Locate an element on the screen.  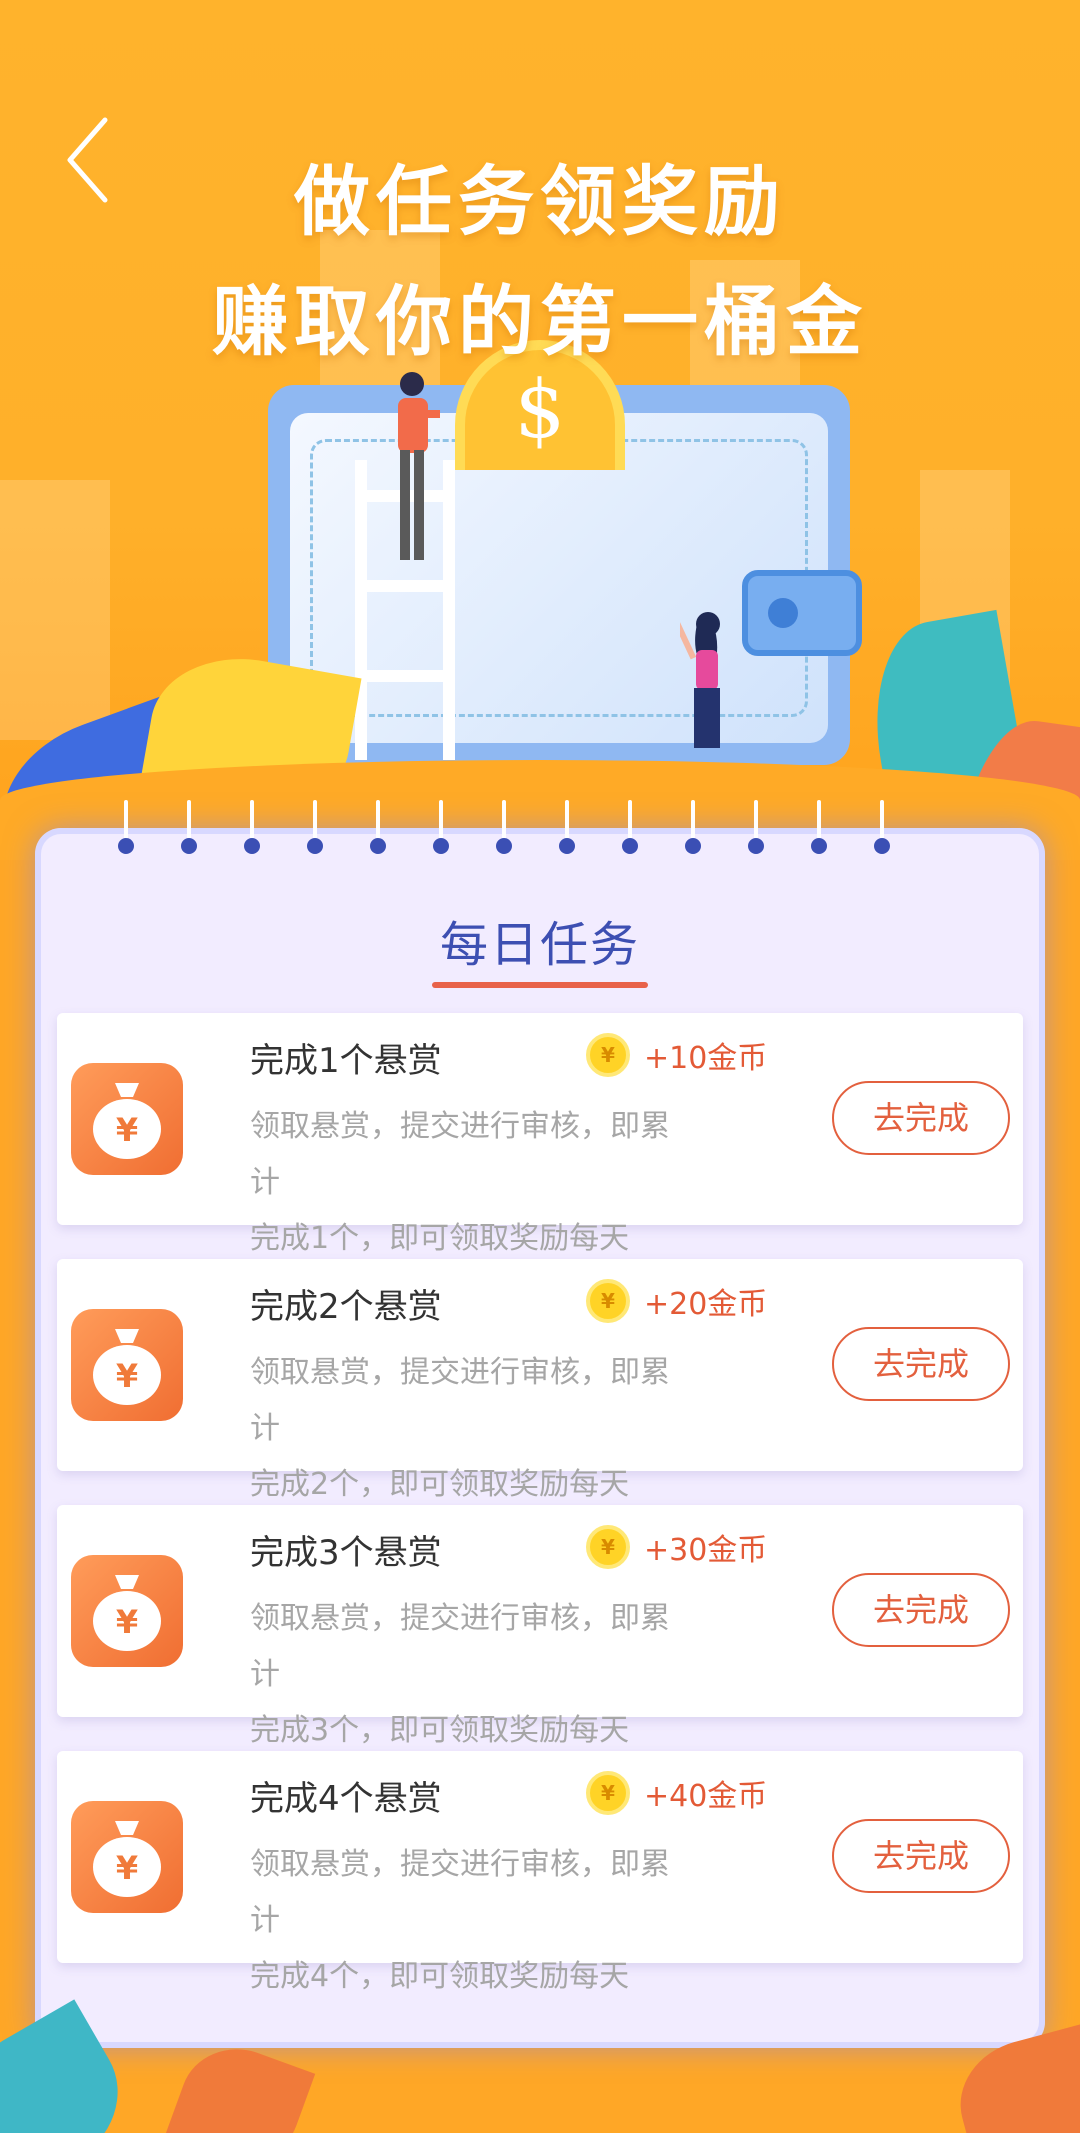
task-description: 领取悬赏，提交进行审核，即累计 完成4个，即可领取奖励每天 is located at coordinates (460, 1921).